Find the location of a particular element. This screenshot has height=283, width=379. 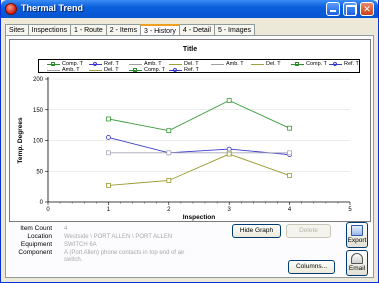

export-button: Export is located at coordinates (357, 235).